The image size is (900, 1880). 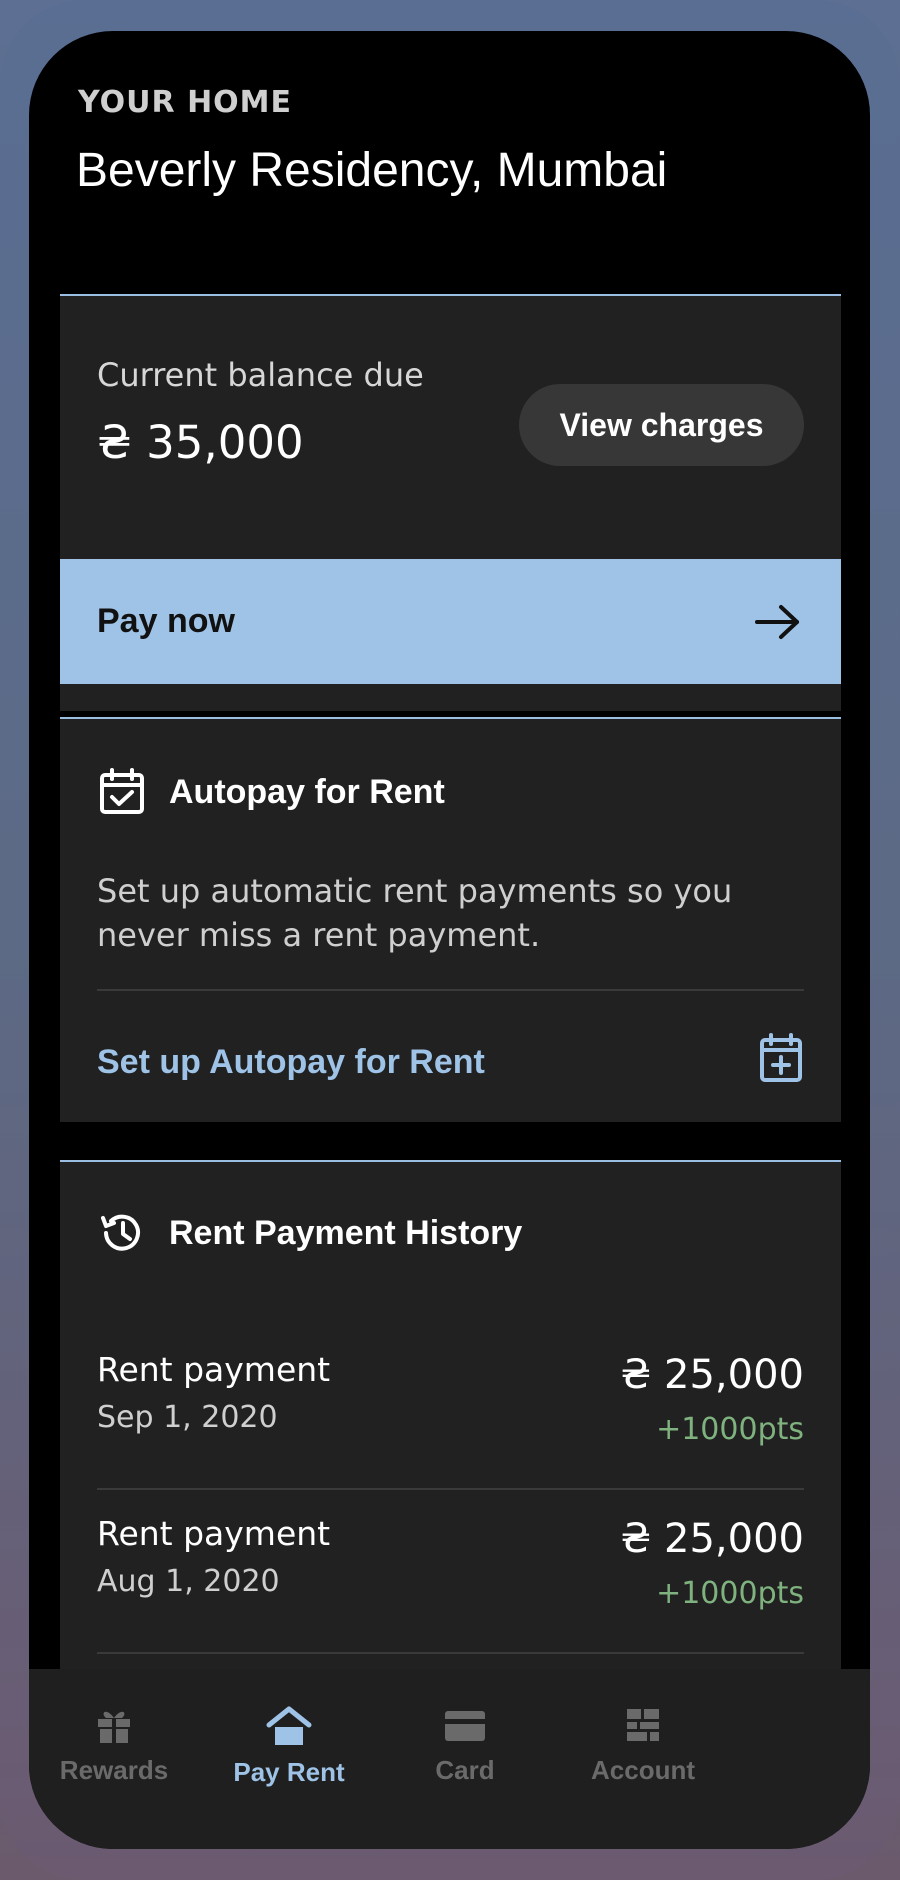 What do you see at coordinates (289, 1746) in the screenshot?
I see `tab-pay-rent: Pay Rent` at bounding box center [289, 1746].